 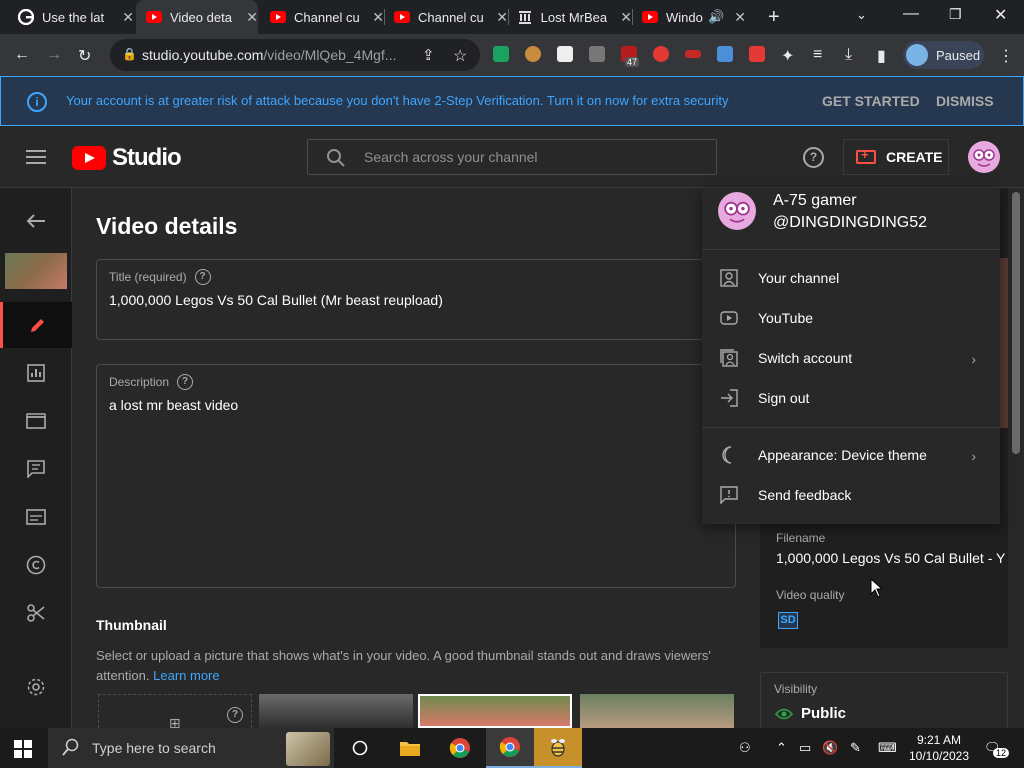 I want to click on cookie-extension-icon, so click(x=533, y=54).